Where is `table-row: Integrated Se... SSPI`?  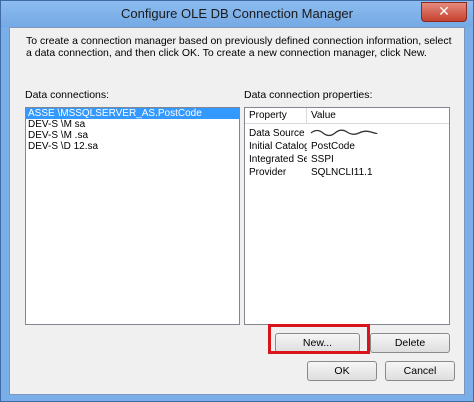 table-row: Integrated Se... SSPI is located at coordinates (347, 160).